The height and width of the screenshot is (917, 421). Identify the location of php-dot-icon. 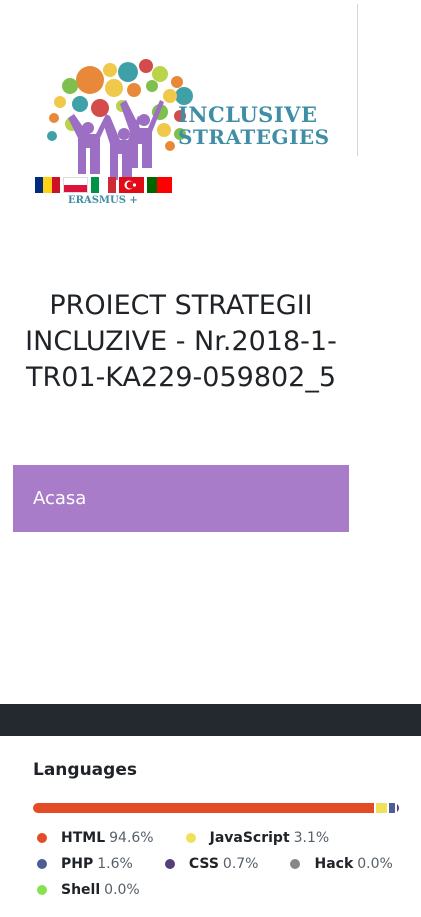
(42, 864).